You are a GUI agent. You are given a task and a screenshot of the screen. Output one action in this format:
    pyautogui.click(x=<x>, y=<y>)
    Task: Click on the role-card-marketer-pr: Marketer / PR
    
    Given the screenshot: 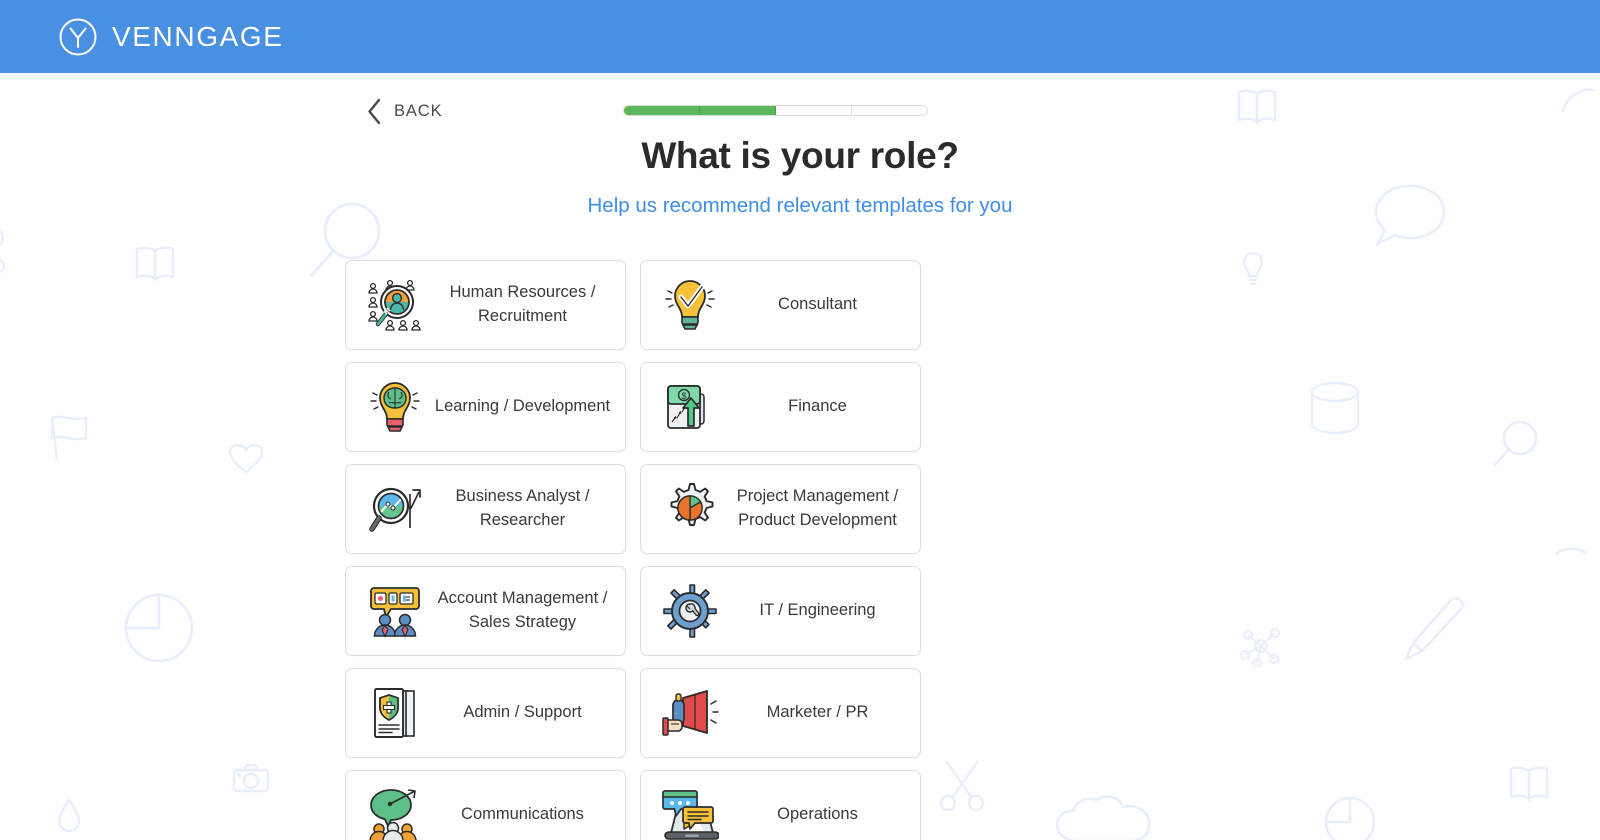 What is the action you would take?
    pyautogui.click(x=780, y=713)
    